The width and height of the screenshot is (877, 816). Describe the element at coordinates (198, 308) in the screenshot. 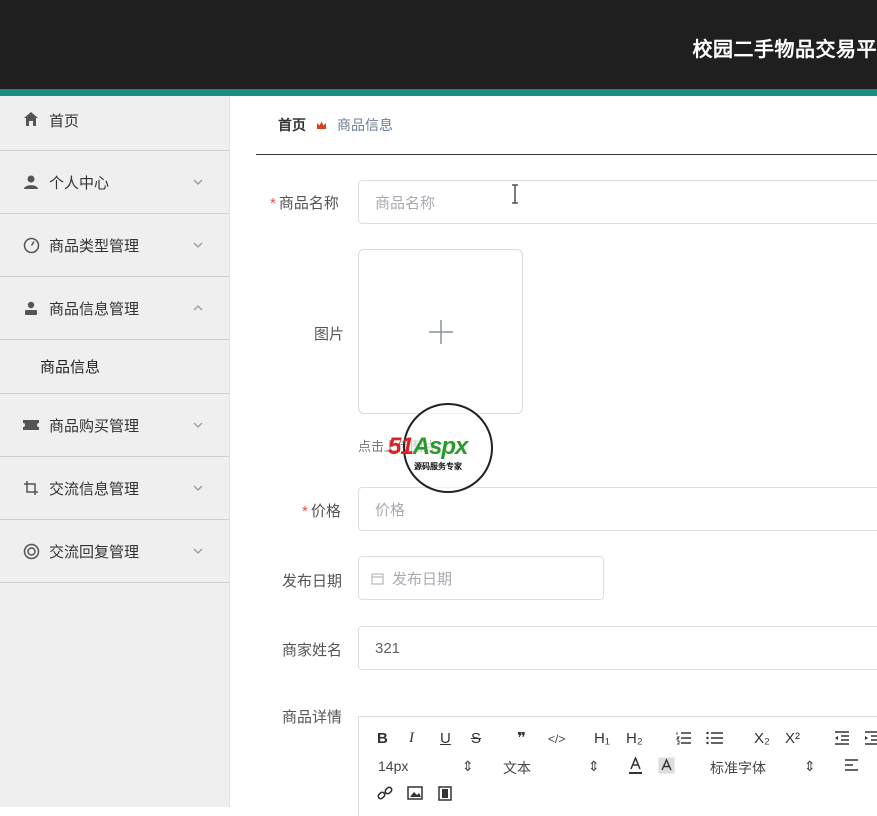

I see `chevron-up-icon` at that location.